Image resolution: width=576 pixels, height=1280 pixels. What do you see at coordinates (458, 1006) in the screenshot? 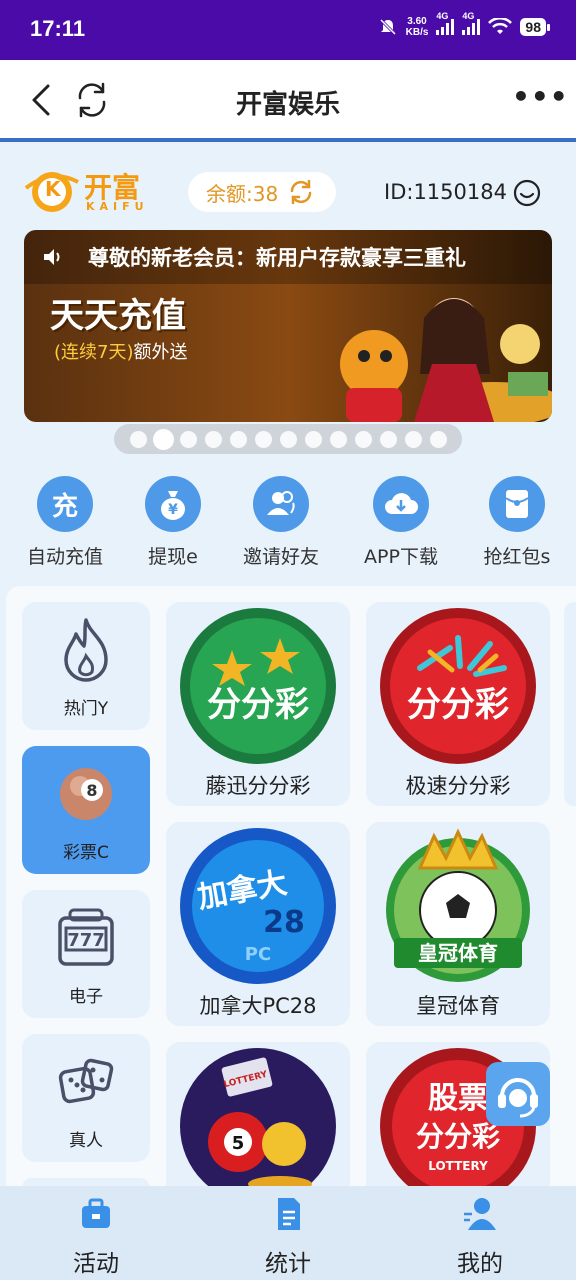
I see `game-label: 皇冠体育` at bounding box center [458, 1006].